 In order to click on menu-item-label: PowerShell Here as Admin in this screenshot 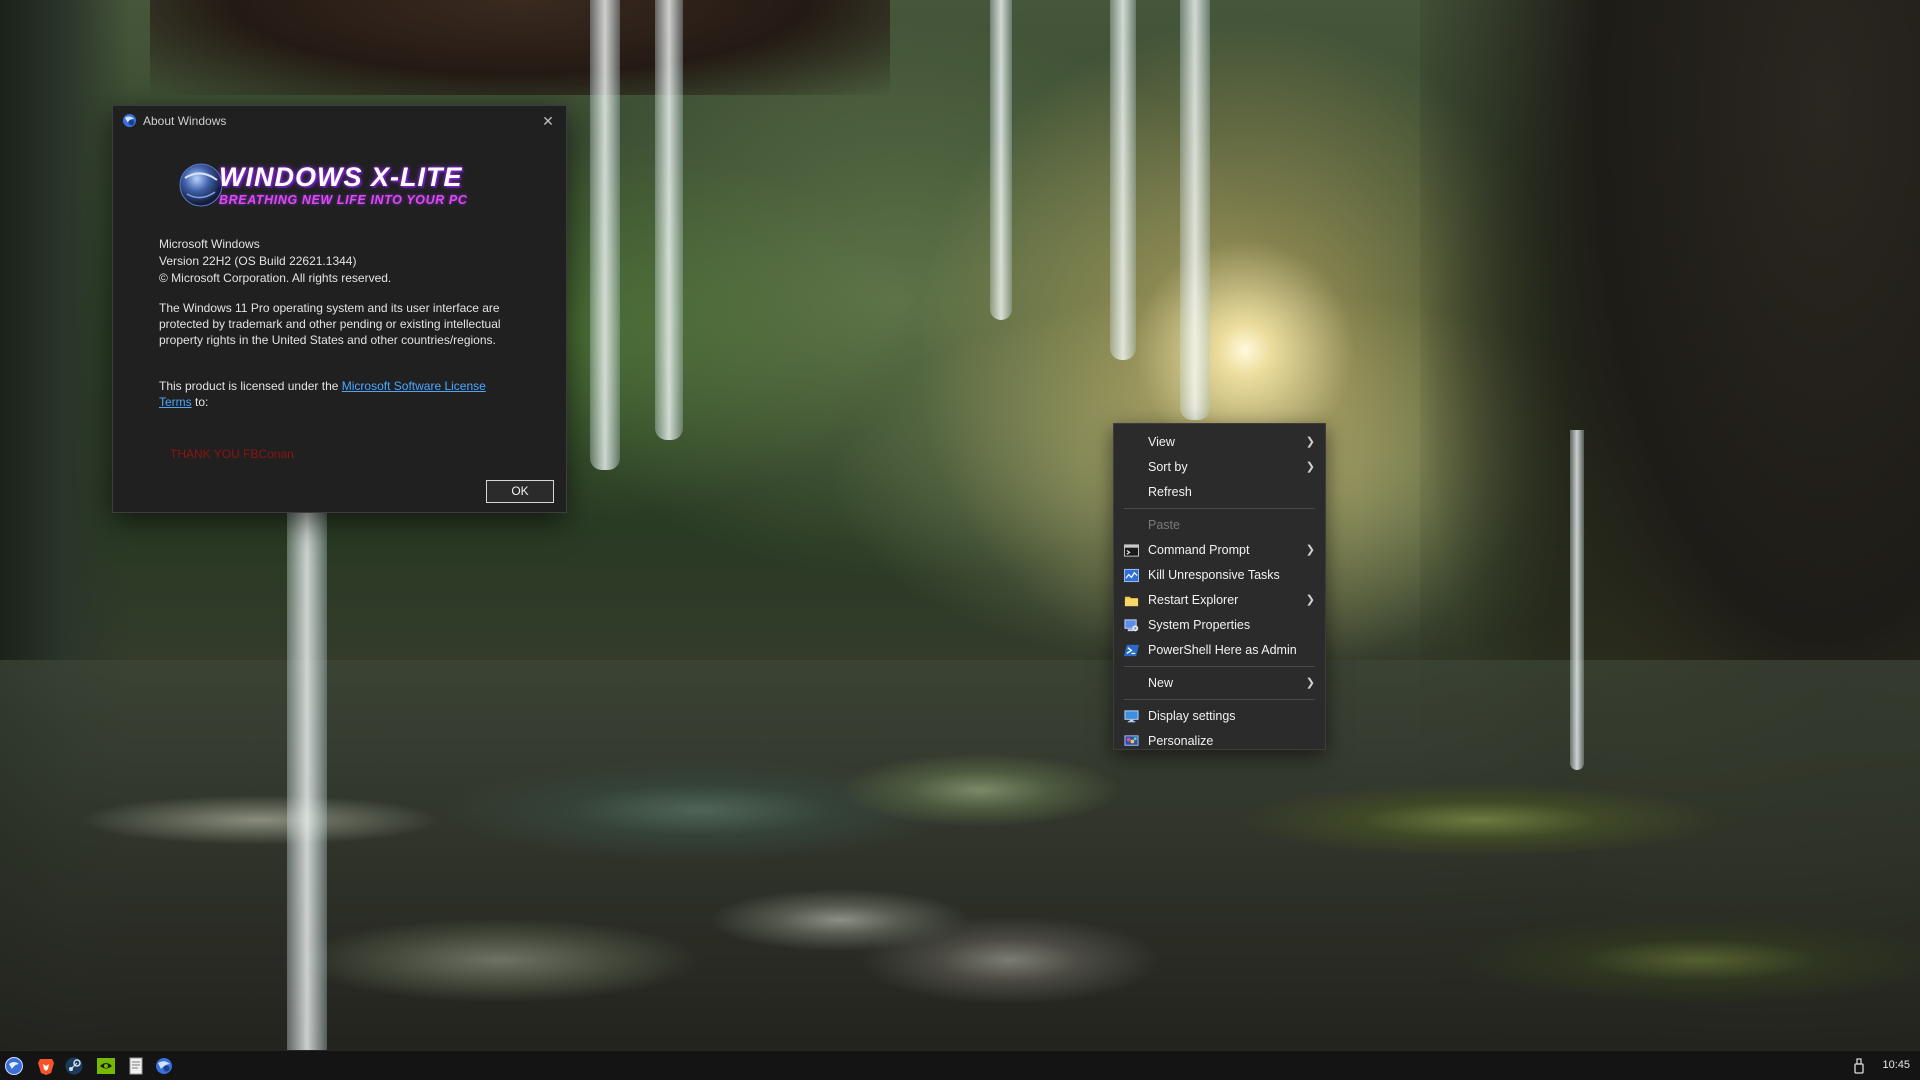, I will do `click(1222, 650)`.